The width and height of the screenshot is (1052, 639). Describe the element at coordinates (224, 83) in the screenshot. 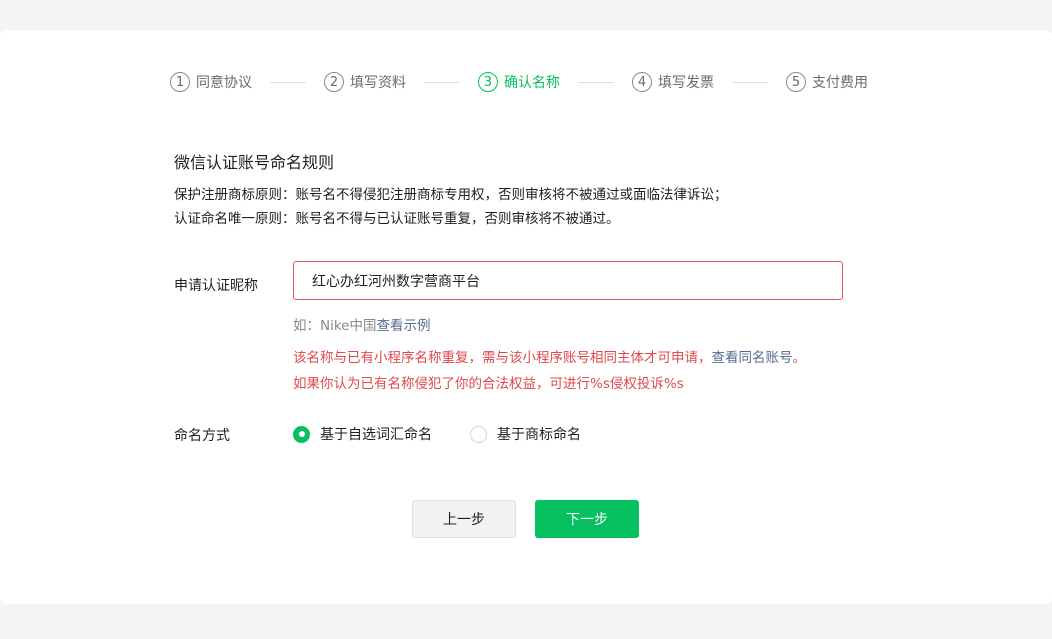

I see `step-label: 同意协议` at that location.